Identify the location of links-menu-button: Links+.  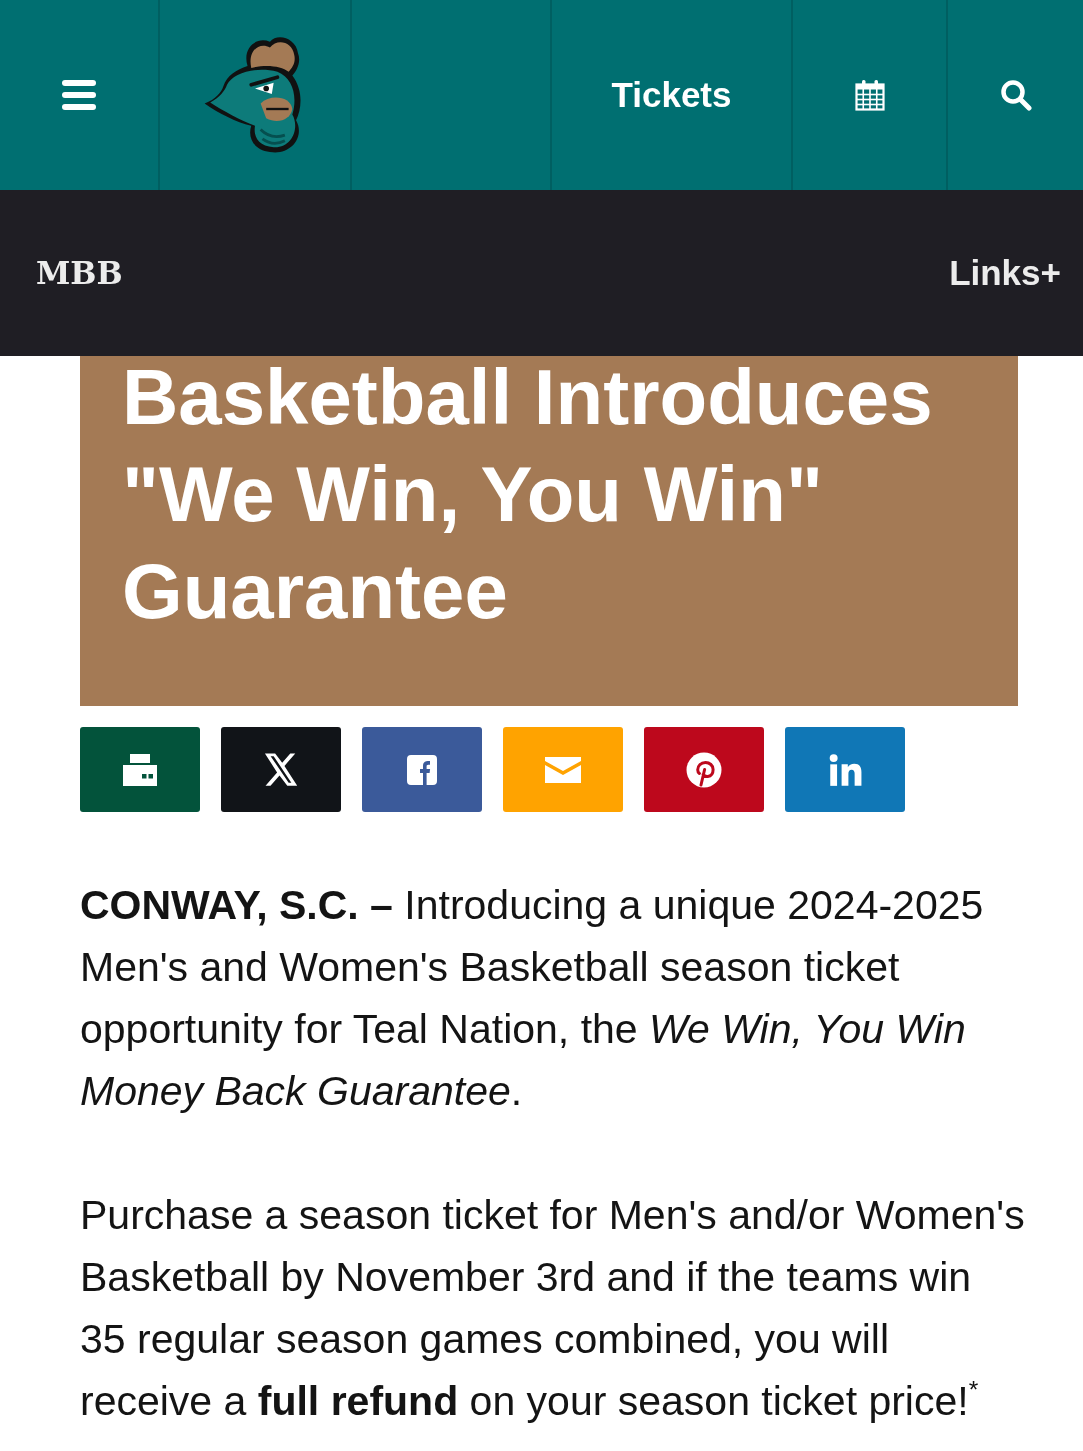
(1005, 273).